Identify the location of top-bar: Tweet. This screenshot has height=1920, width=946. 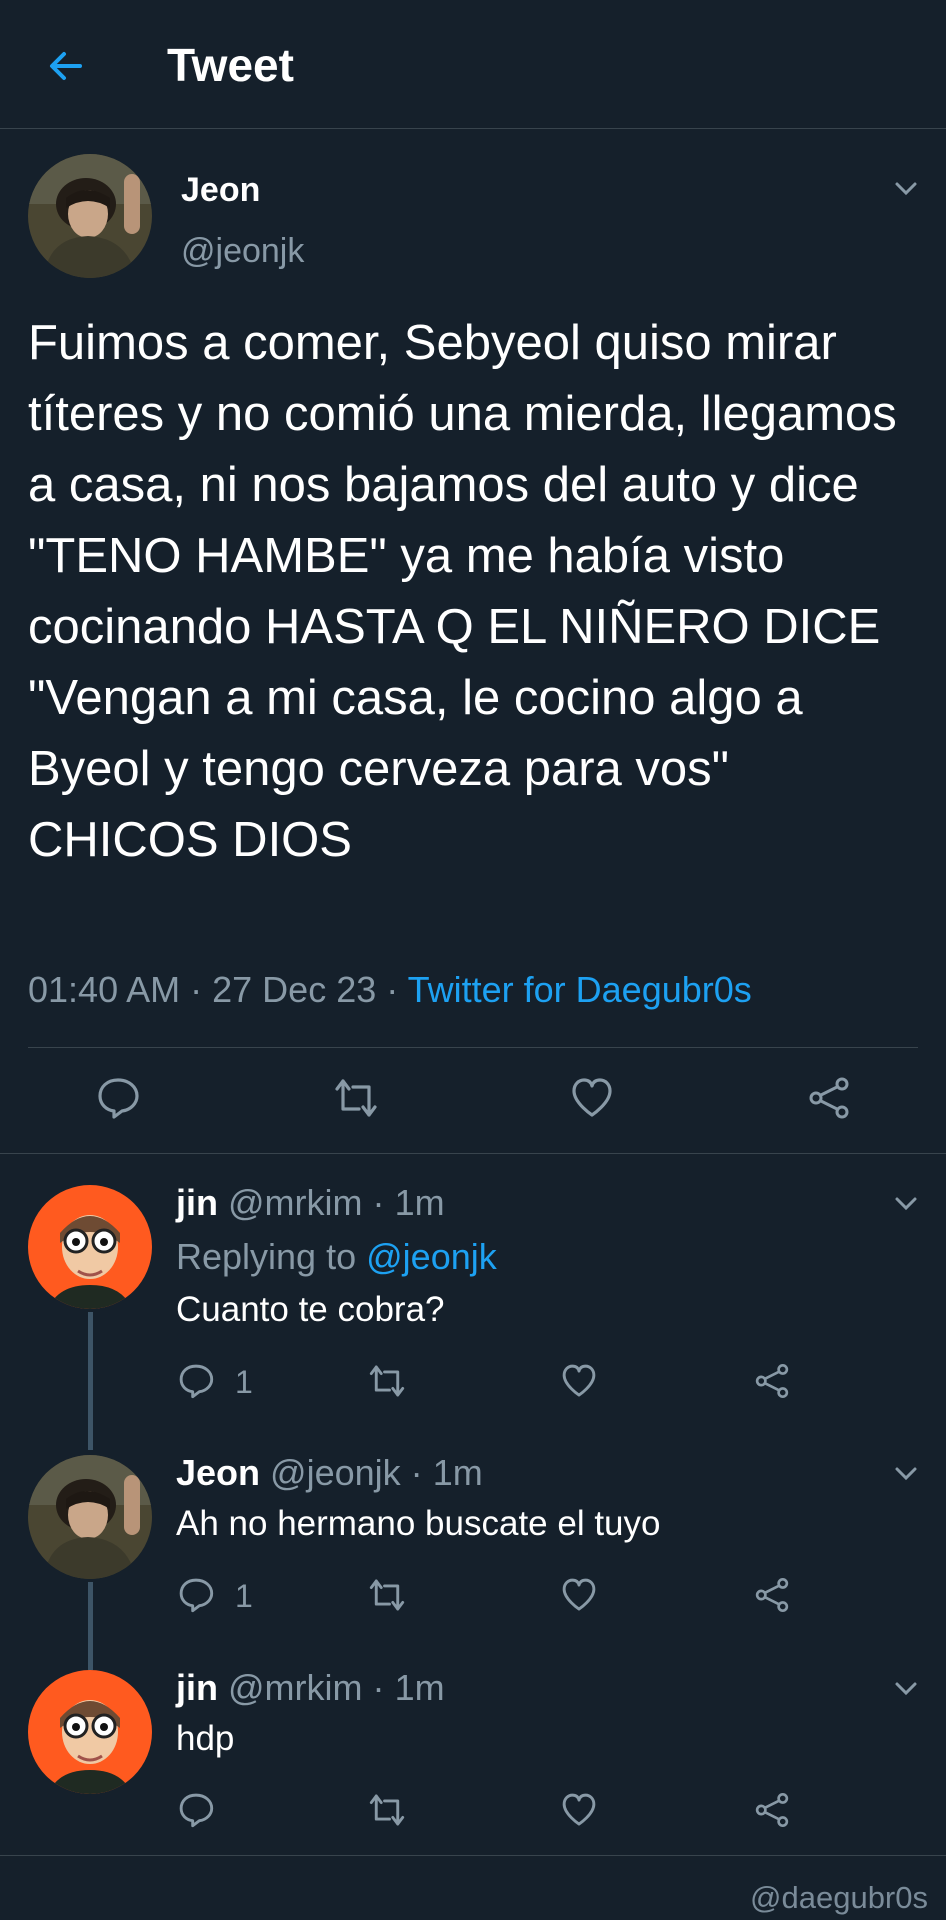
(473, 64).